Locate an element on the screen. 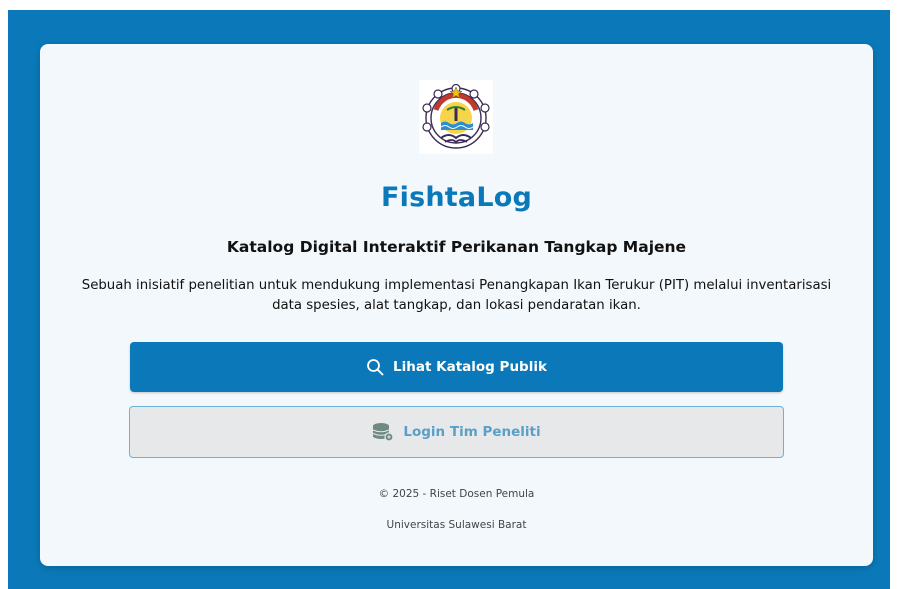 The image size is (898, 589). footer-copyright: © 2025 - Riset Dosen Pemula is located at coordinates (456, 494).